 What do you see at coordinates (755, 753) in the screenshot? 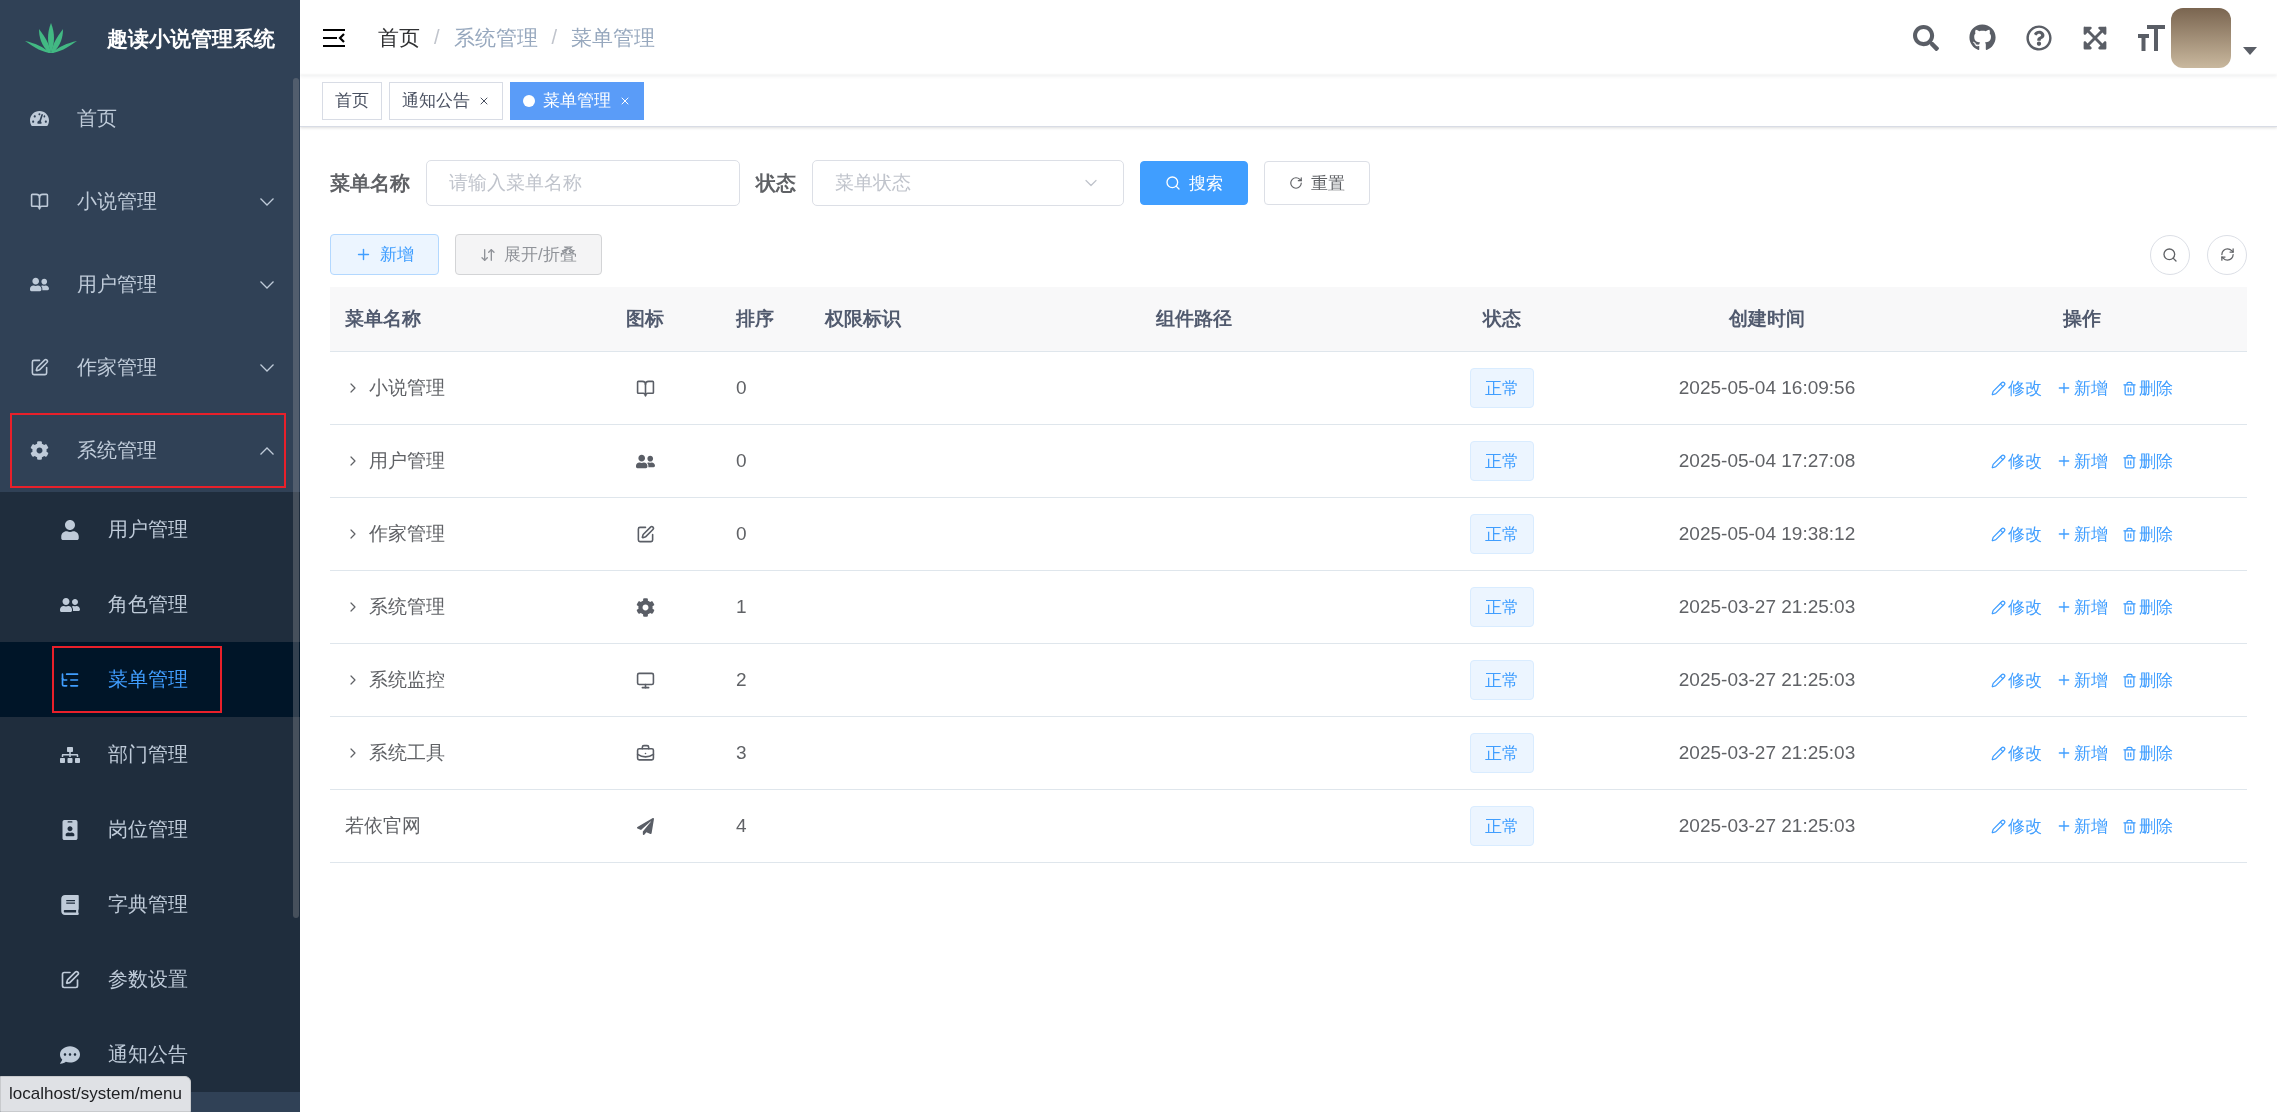
I see `table-cell: 3` at bounding box center [755, 753].